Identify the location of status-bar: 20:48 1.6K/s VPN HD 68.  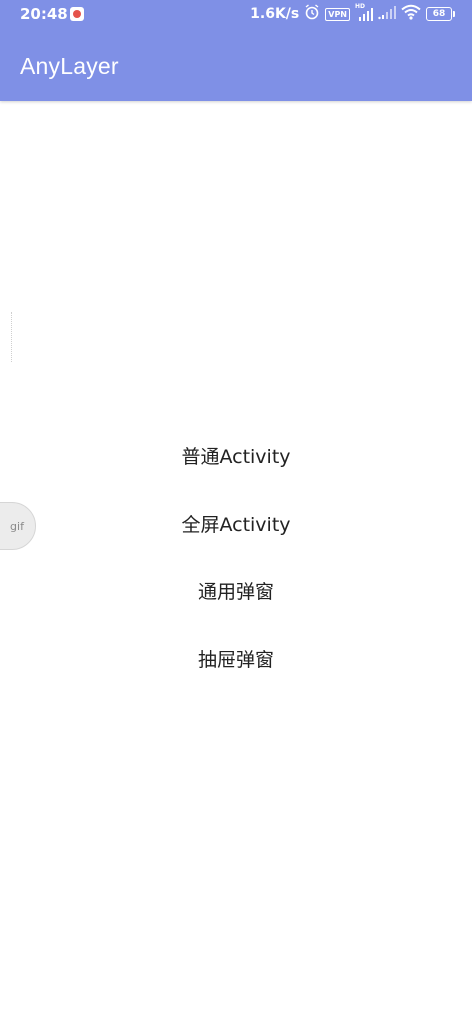
(236, 15).